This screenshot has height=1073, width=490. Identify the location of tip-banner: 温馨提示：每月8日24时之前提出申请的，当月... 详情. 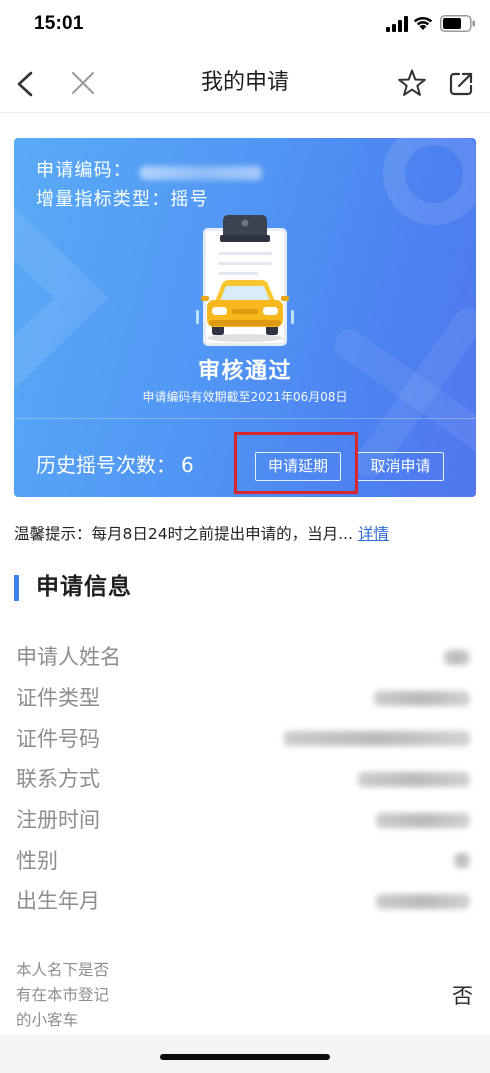
(201, 534).